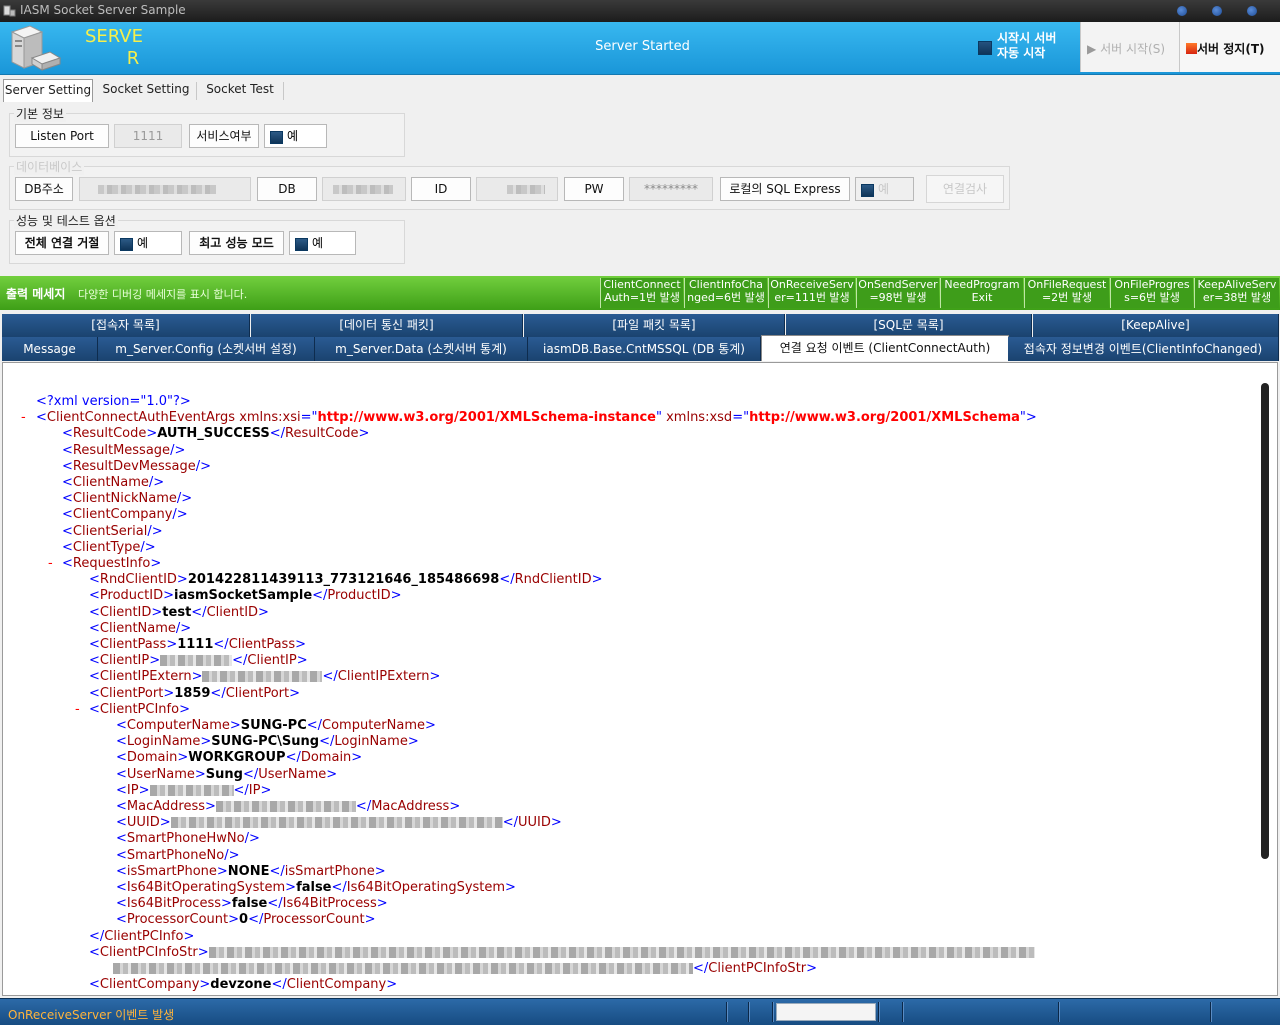  I want to click on xml-loginname: <LoginName>SUNG-PC\Sung</LoginName>, so click(267, 741).